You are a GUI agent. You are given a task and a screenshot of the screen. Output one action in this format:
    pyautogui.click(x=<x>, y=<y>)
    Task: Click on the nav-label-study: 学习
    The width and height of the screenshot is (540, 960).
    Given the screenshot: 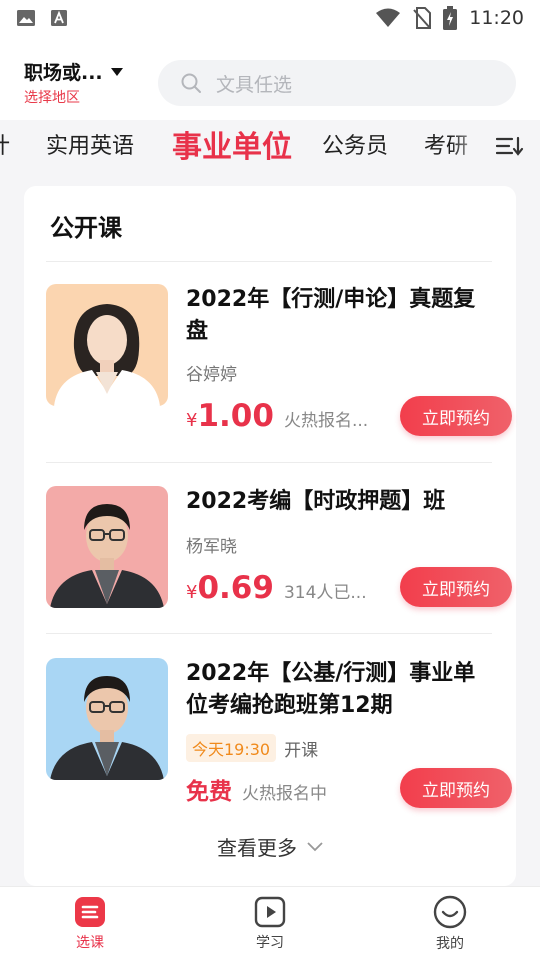 What is the action you would take?
    pyautogui.click(x=270, y=942)
    